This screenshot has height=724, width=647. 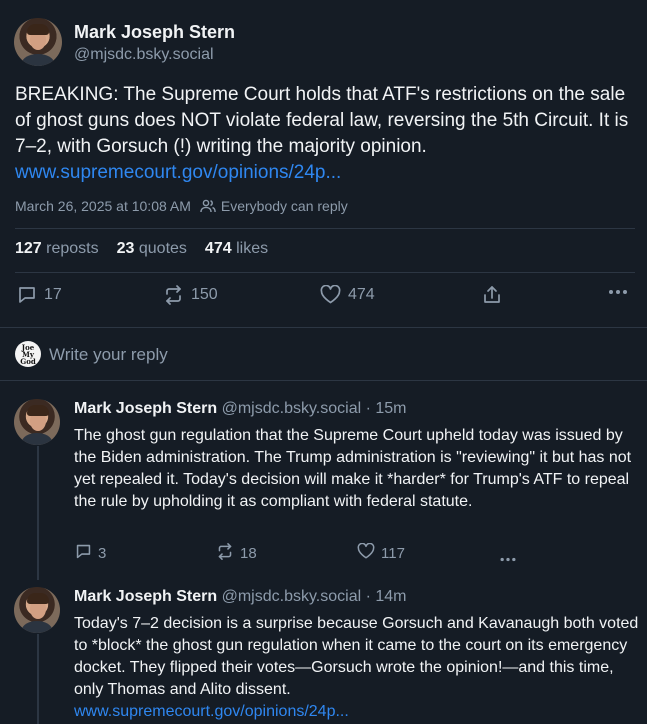 I want to click on reply-button: 3, so click(x=90, y=553).